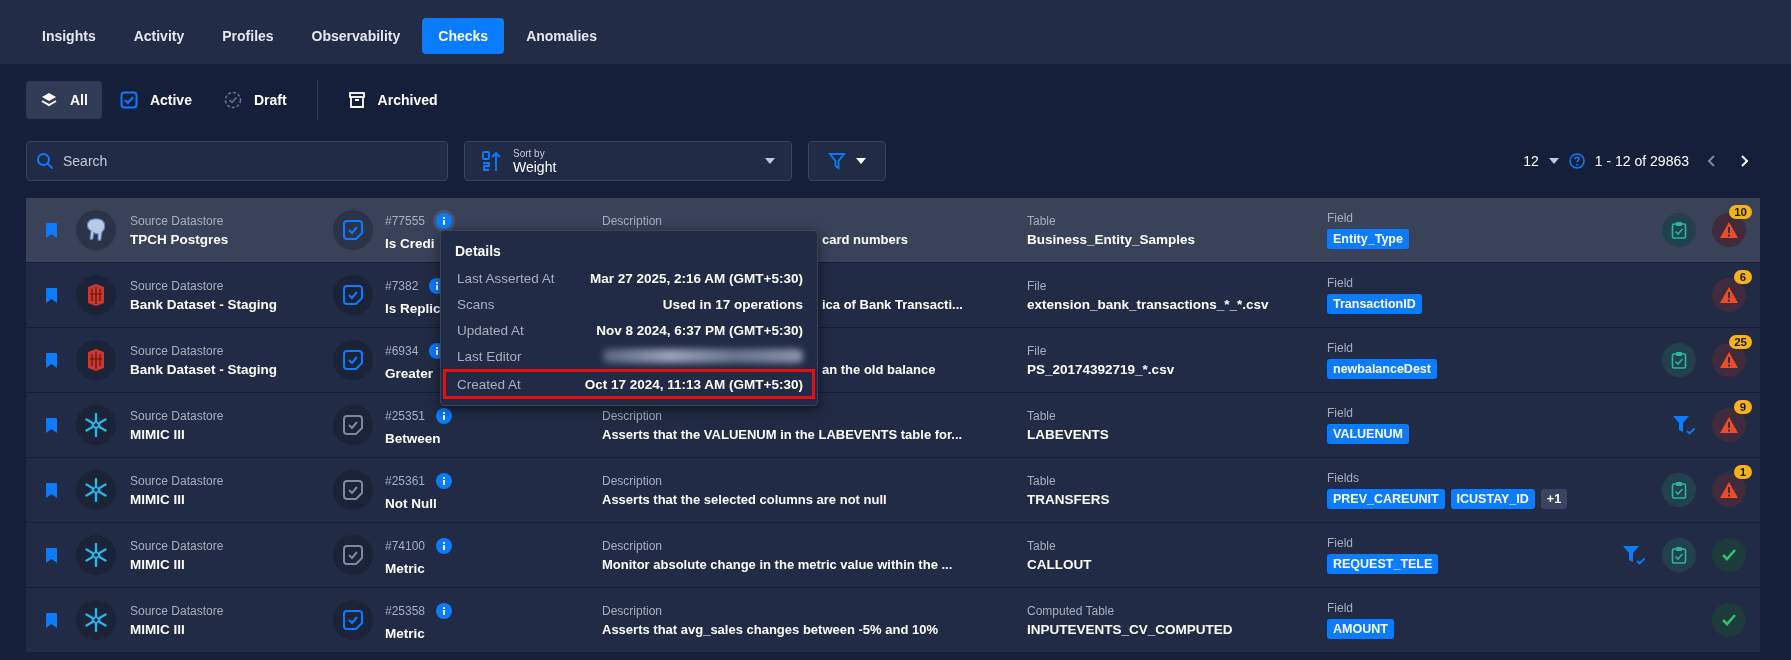 The image size is (1791, 660). Describe the element at coordinates (237, 161) in the screenshot. I see `search-field: Search` at that location.